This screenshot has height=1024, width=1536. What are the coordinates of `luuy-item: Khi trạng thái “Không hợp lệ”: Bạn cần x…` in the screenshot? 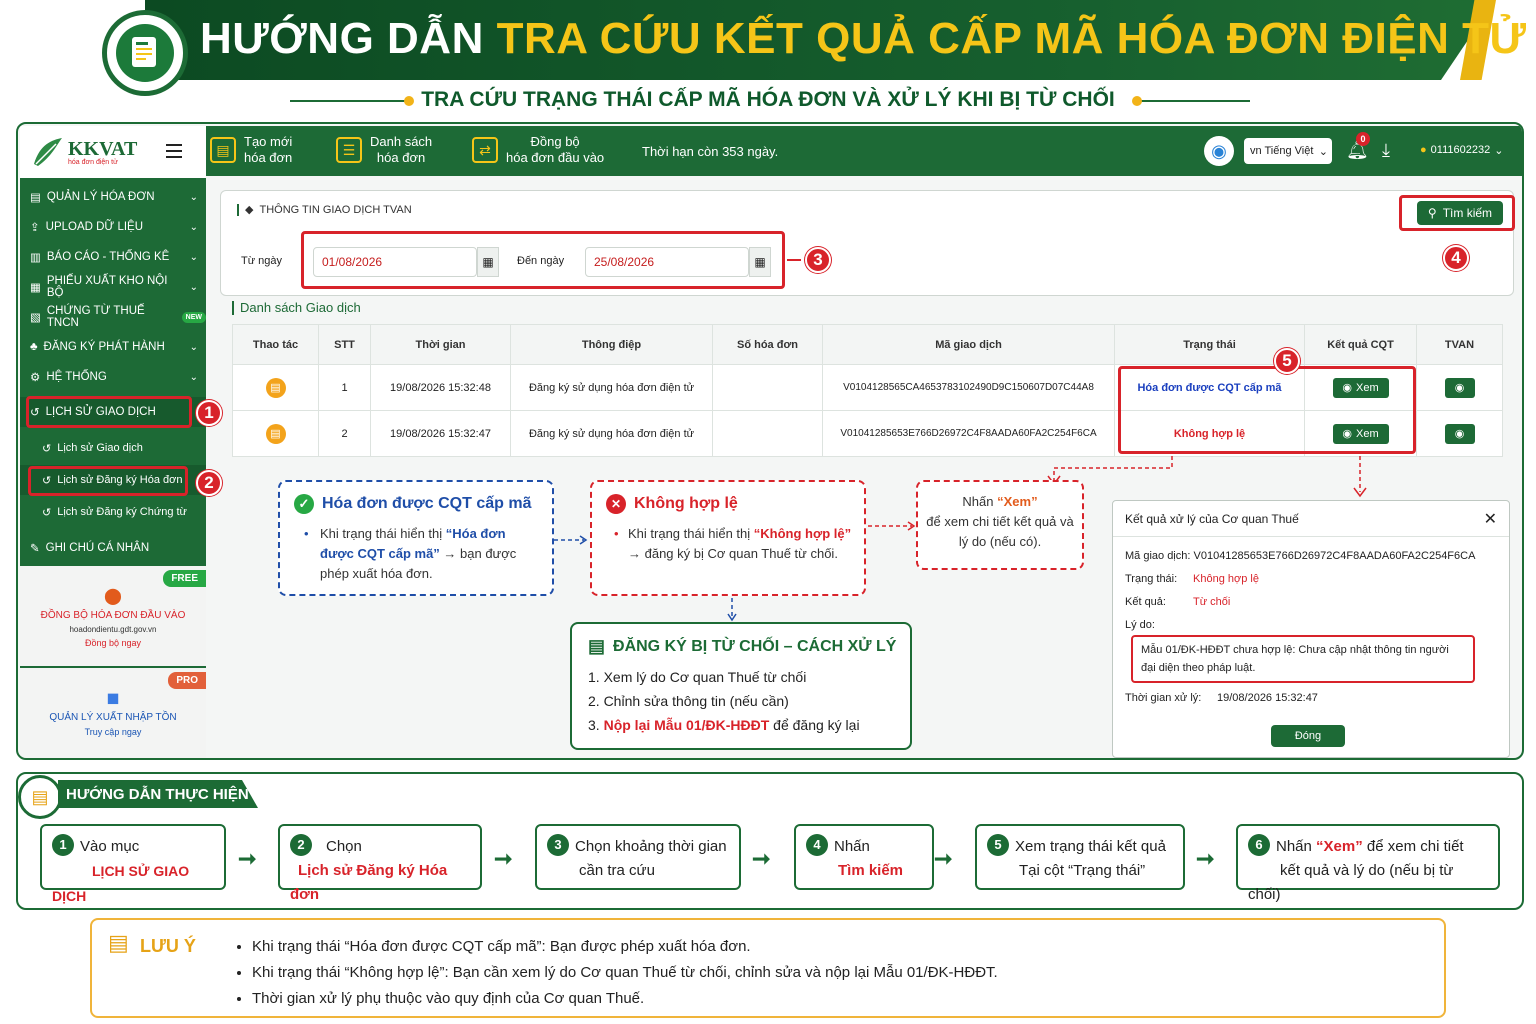 It's located at (625, 973).